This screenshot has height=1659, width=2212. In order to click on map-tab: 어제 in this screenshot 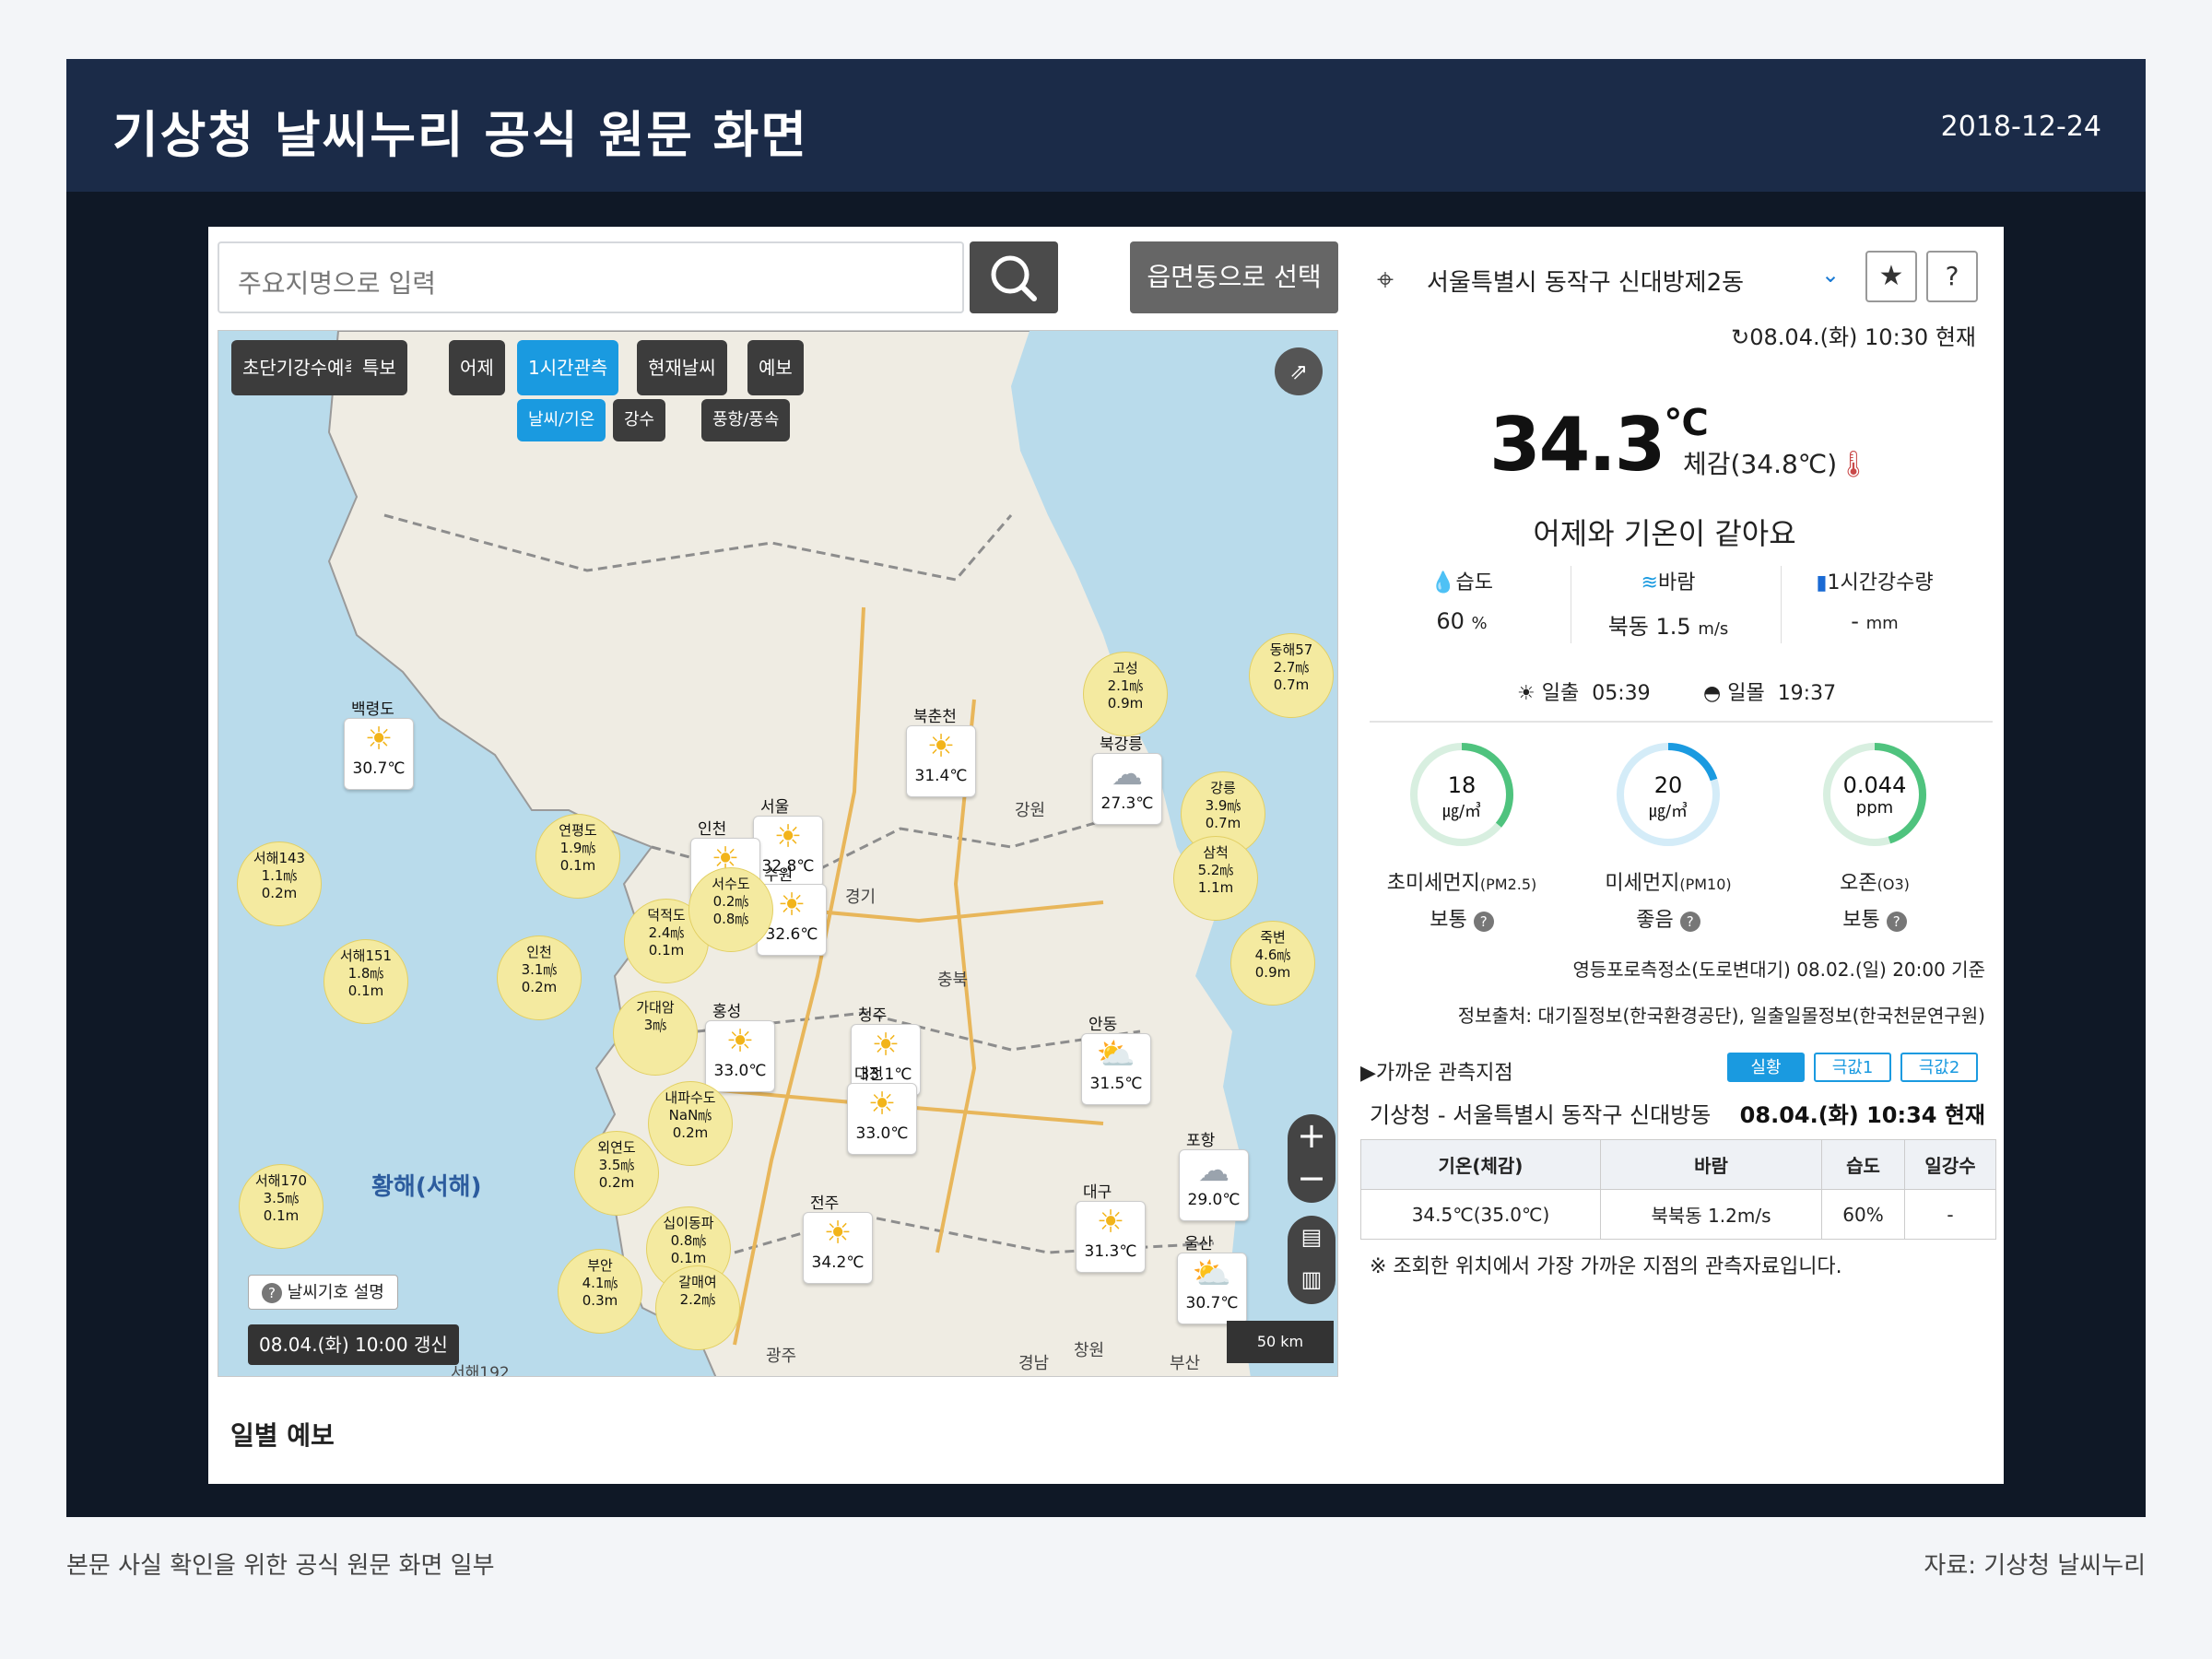, I will do `click(477, 367)`.